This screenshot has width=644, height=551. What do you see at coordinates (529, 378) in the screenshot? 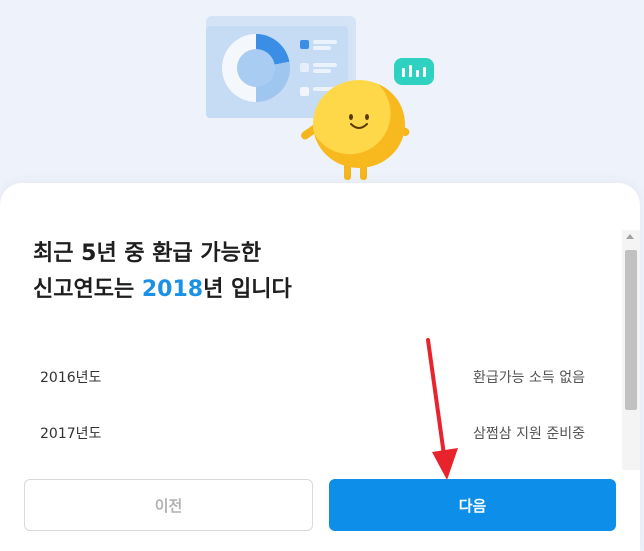
I see `year-status: 환급가능 소득 없음` at bounding box center [529, 378].